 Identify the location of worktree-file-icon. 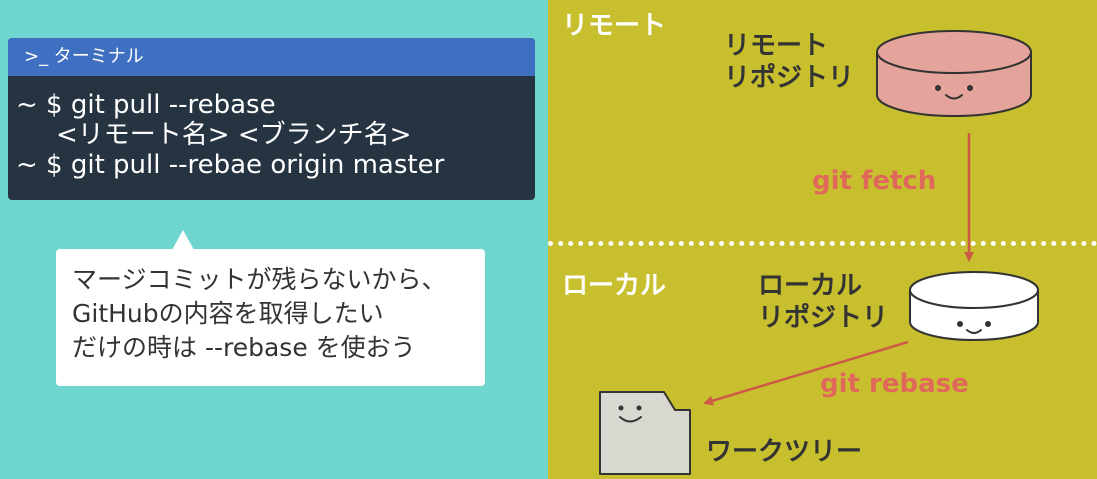
(645, 433).